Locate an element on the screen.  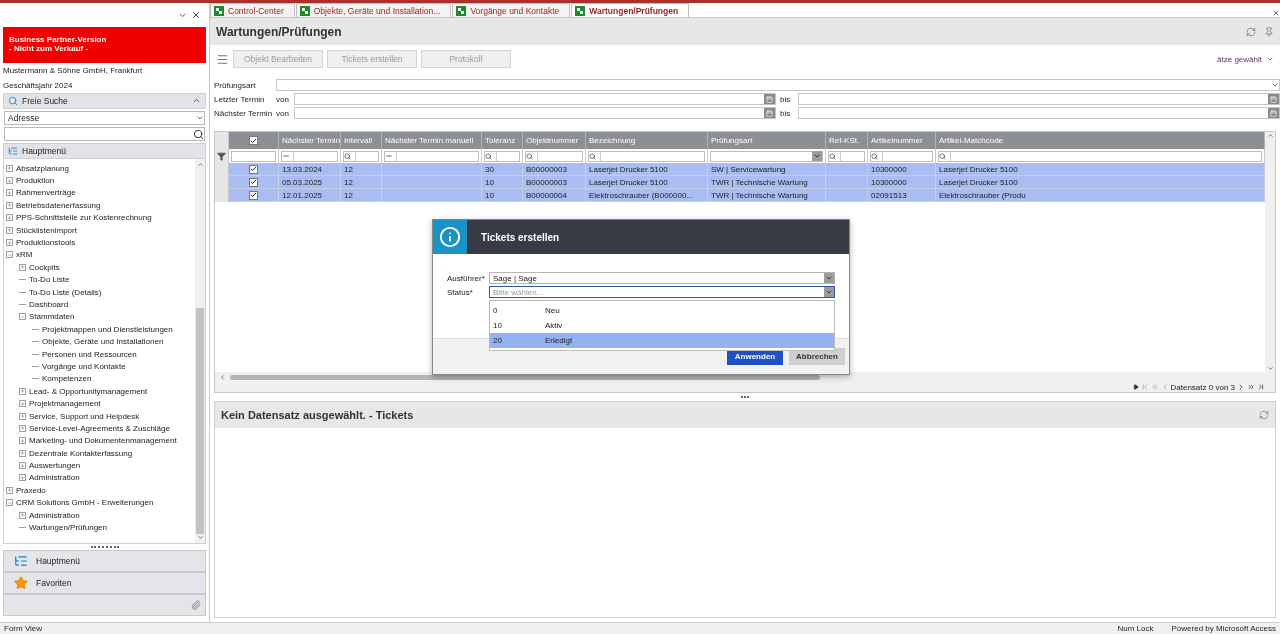
table-row: 13.03.2024 12 30 B00000003 Laserjet Drucker 5100 SW | Servicewartung 10300000 Laserjet Drucker 5100 is located at coordinates (740, 169).